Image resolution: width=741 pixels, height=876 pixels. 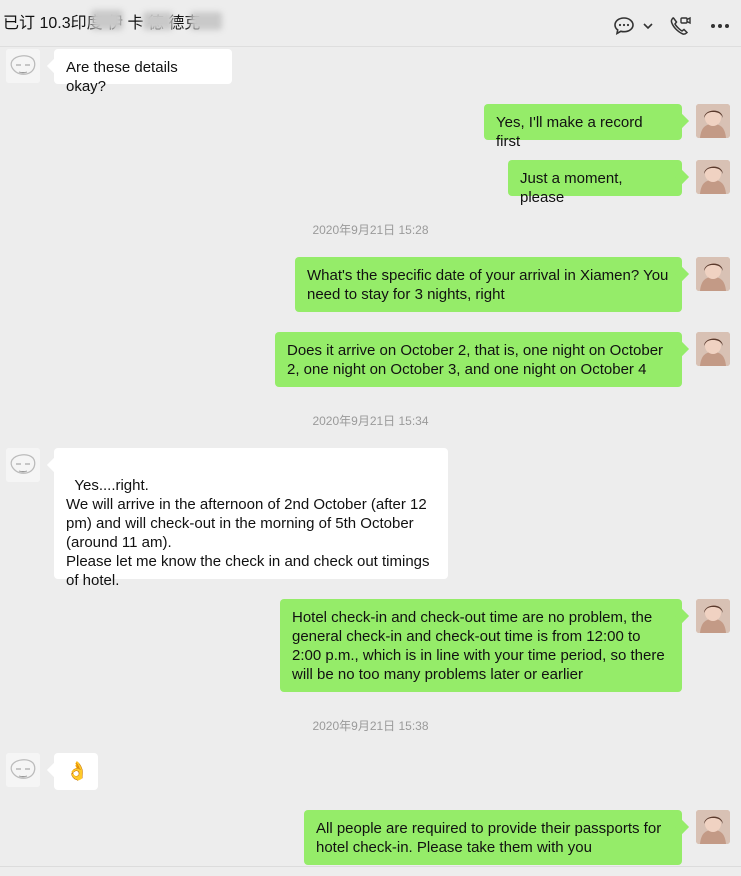 I want to click on message-bubble: Are these details okay?, so click(x=143, y=72).